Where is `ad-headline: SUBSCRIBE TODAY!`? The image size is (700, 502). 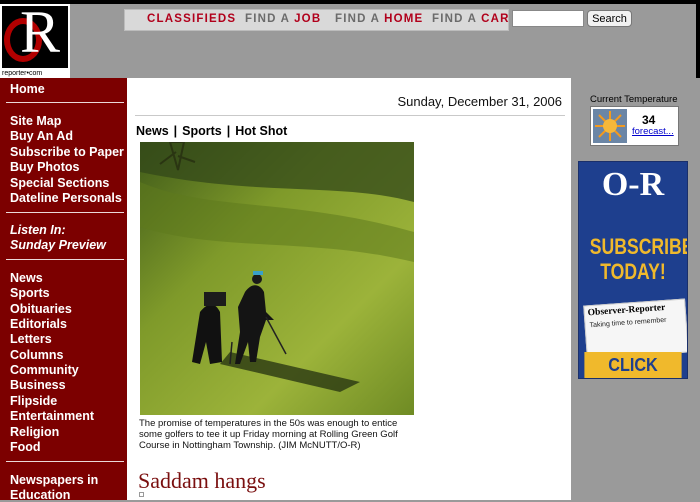
ad-headline: SUBSCRIBE TODAY! is located at coordinates (638, 259).